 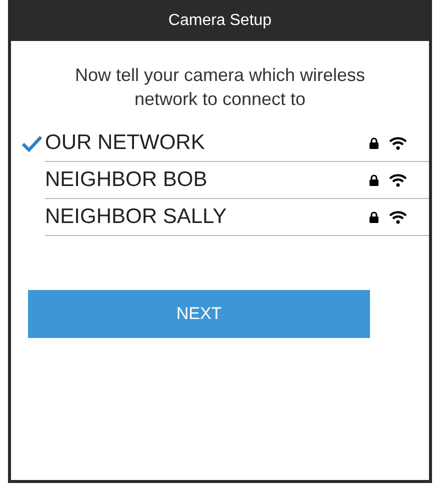 I want to click on window-title: Camera Setup, so click(x=220, y=21).